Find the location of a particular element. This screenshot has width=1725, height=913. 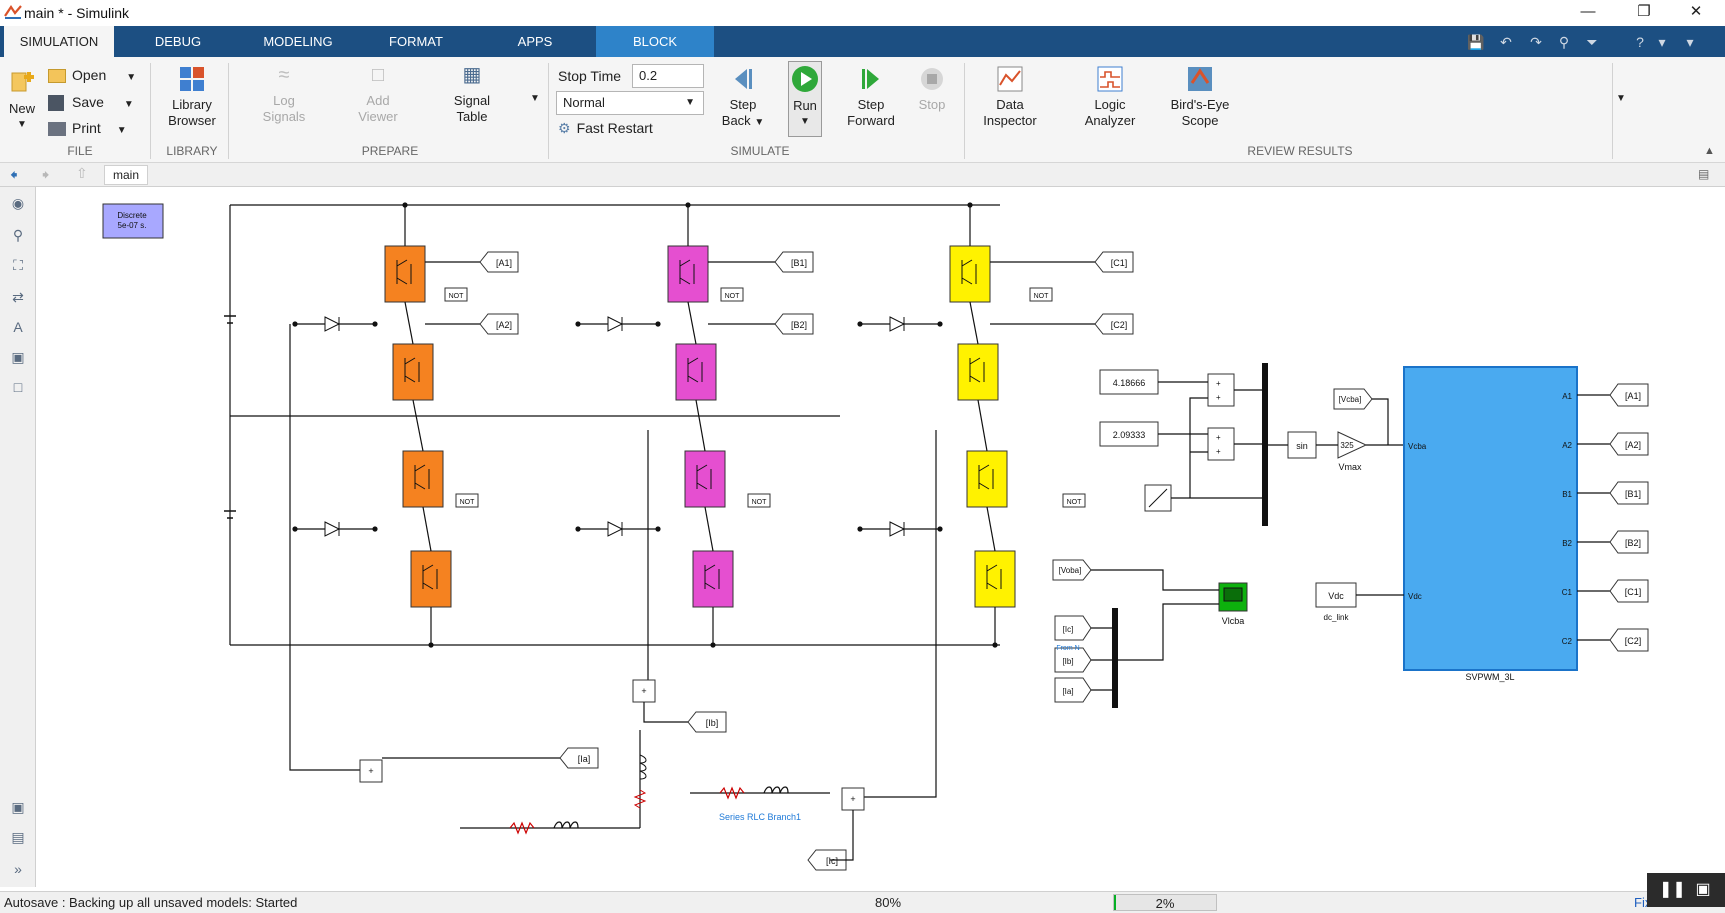

current-mux-block is located at coordinates (1115, 658).